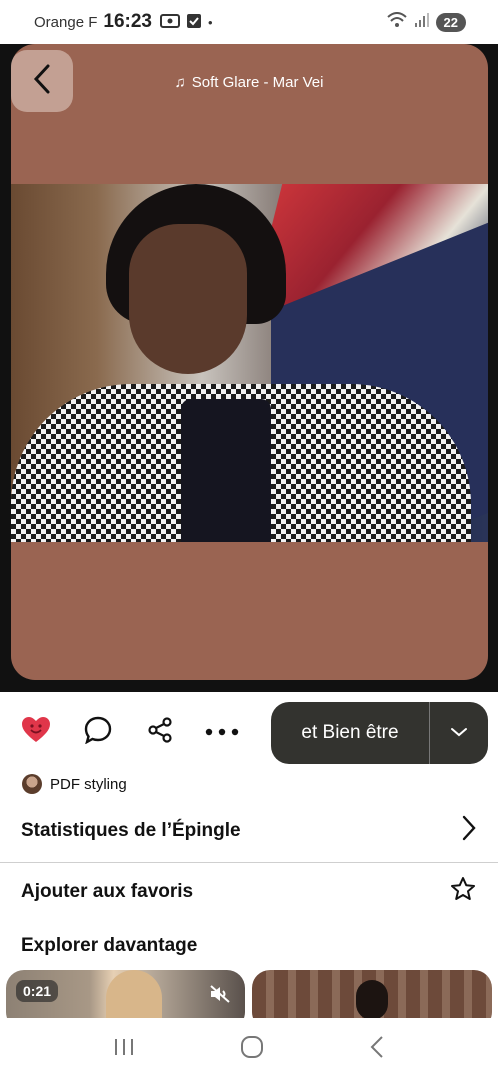 Image resolution: width=498 pixels, height=1080 pixels. I want to click on board-label: et Bien être, so click(350, 732).